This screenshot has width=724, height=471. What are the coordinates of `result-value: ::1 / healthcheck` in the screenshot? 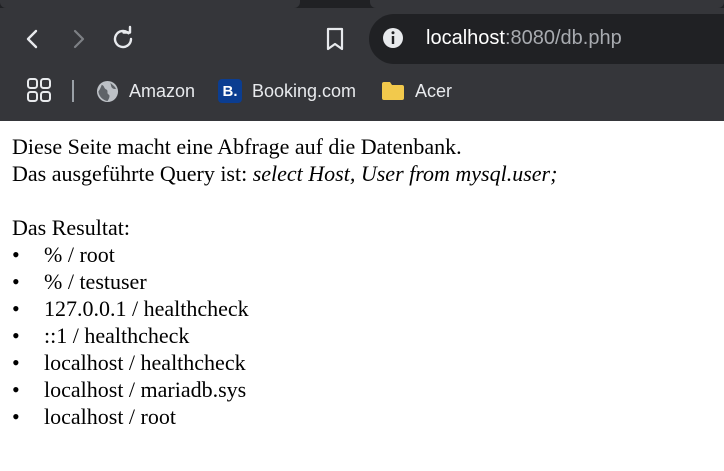 It's located at (117, 335).